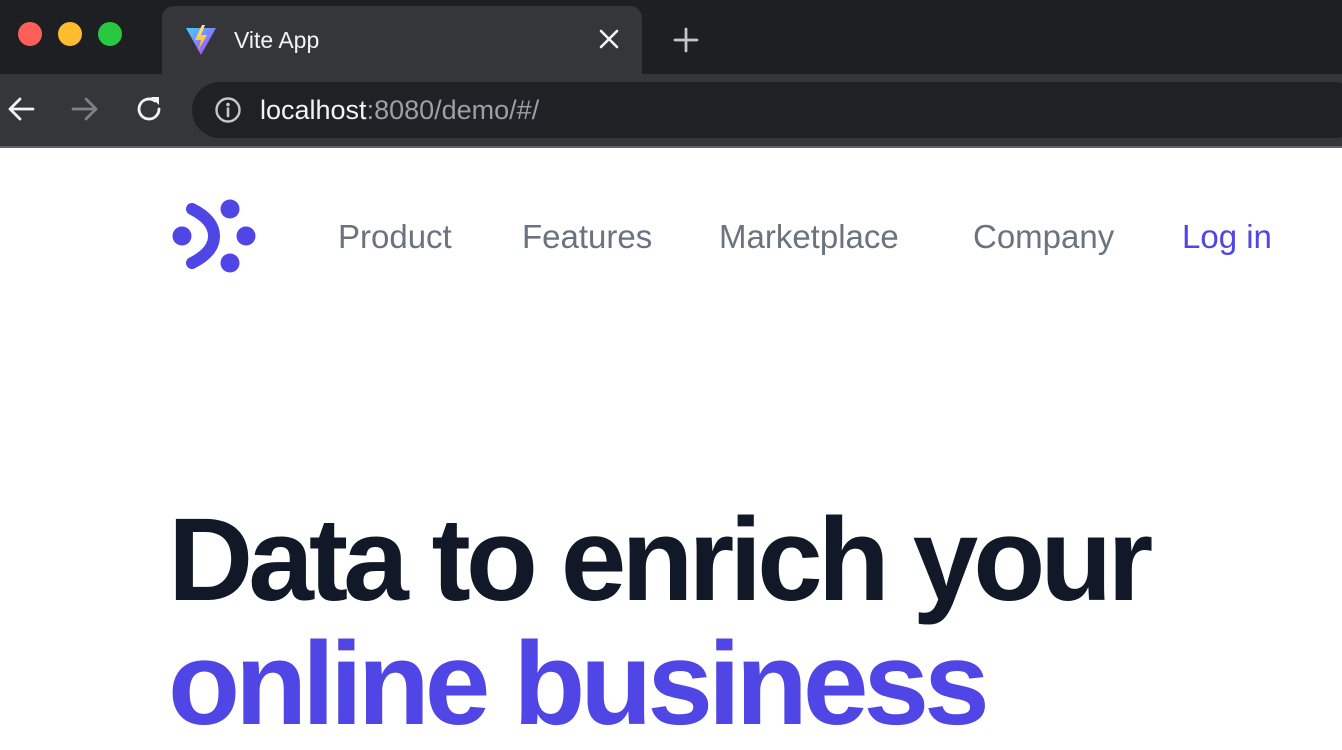 Image resolution: width=1342 pixels, height=750 pixels. Describe the element at coordinates (30, 34) in the screenshot. I see `close-window-button` at that location.